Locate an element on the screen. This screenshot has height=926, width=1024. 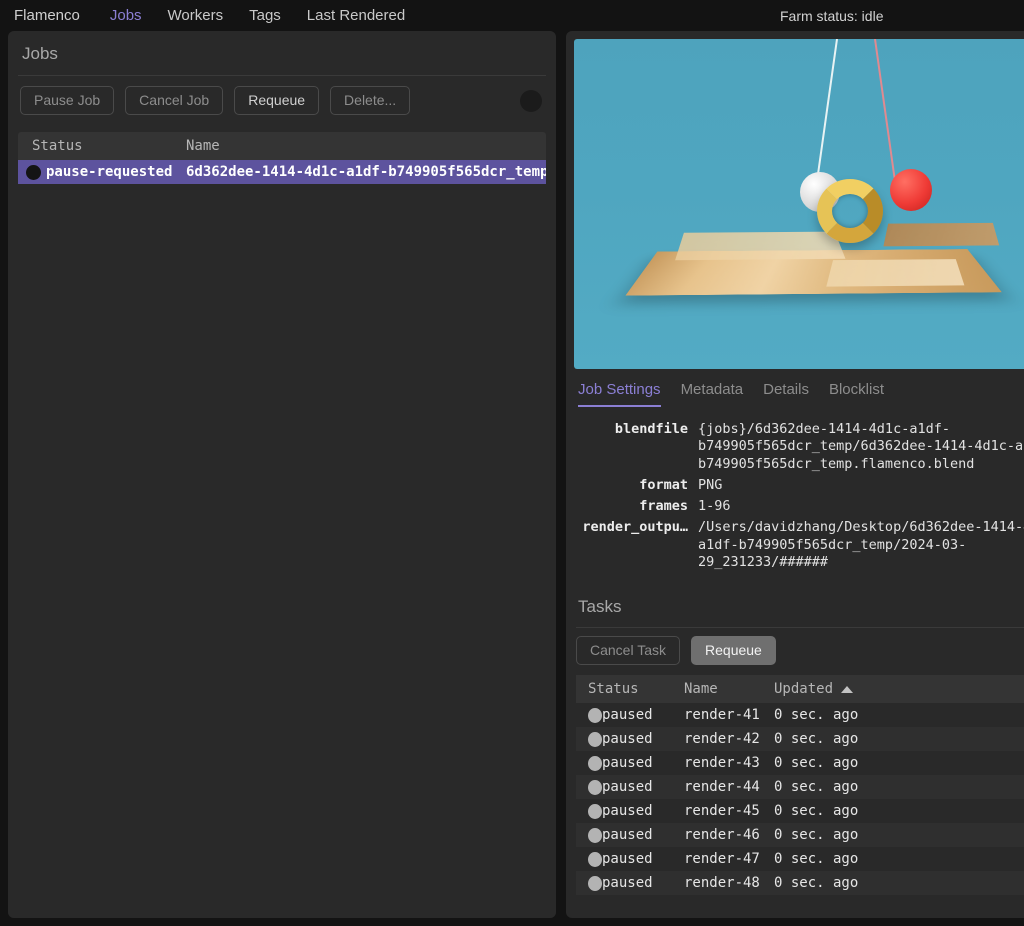
table-row: paused render-43 0 sec. ago is located at coordinates (800, 763).